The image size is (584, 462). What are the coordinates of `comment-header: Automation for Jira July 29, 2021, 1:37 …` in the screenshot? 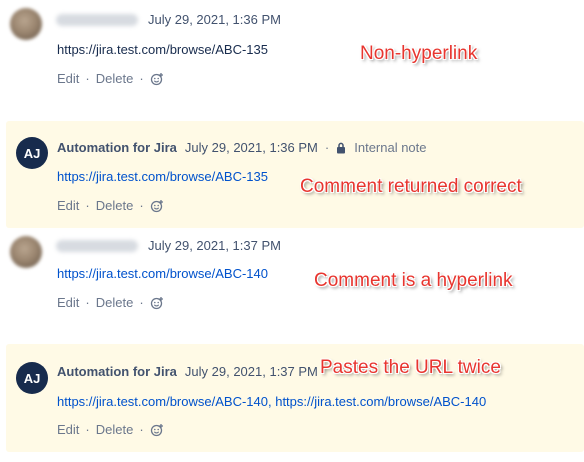 It's located at (187, 371).